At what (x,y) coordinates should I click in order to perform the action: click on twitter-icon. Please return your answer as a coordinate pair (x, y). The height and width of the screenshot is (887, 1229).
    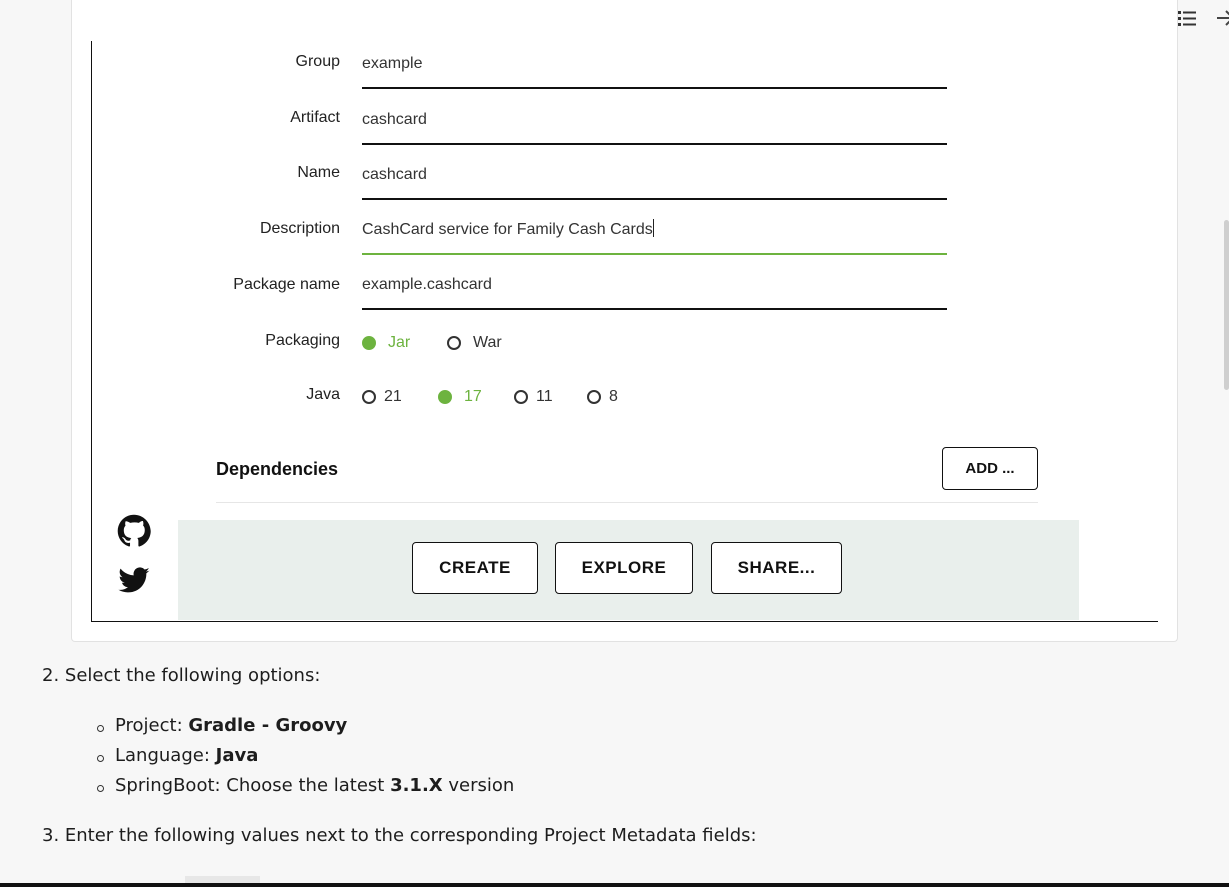
    Looking at the image, I should click on (134, 581).